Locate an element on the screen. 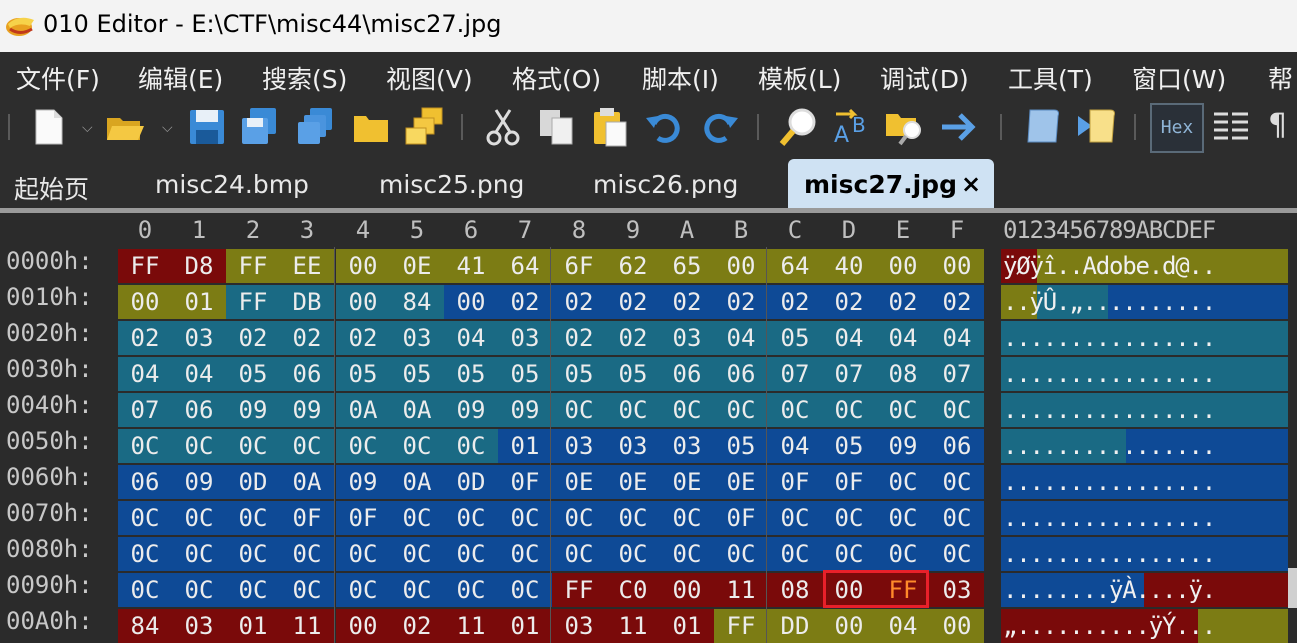 The width and height of the screenshot is (1297, 643). run-template-icon is located at coordinates (1097, 127).